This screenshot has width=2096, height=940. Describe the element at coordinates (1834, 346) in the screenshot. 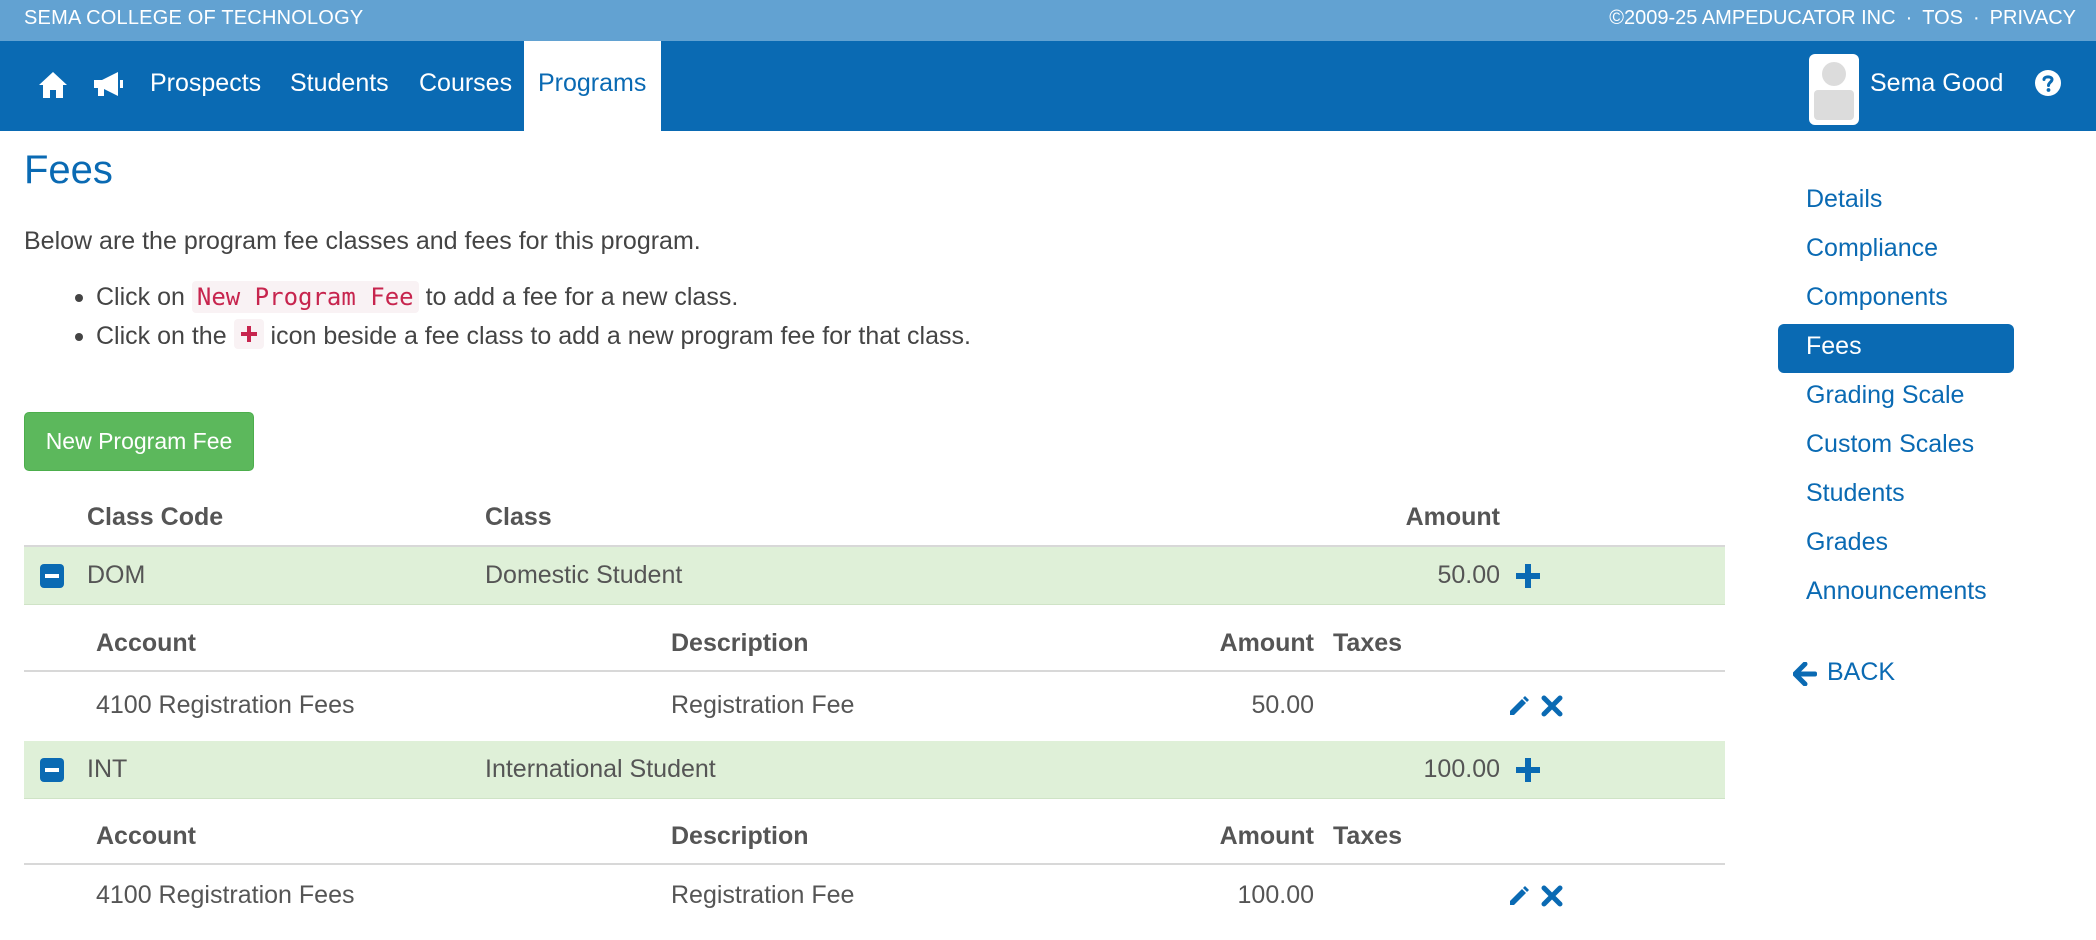

I see `sidebar-item-label: Fees` at that location.